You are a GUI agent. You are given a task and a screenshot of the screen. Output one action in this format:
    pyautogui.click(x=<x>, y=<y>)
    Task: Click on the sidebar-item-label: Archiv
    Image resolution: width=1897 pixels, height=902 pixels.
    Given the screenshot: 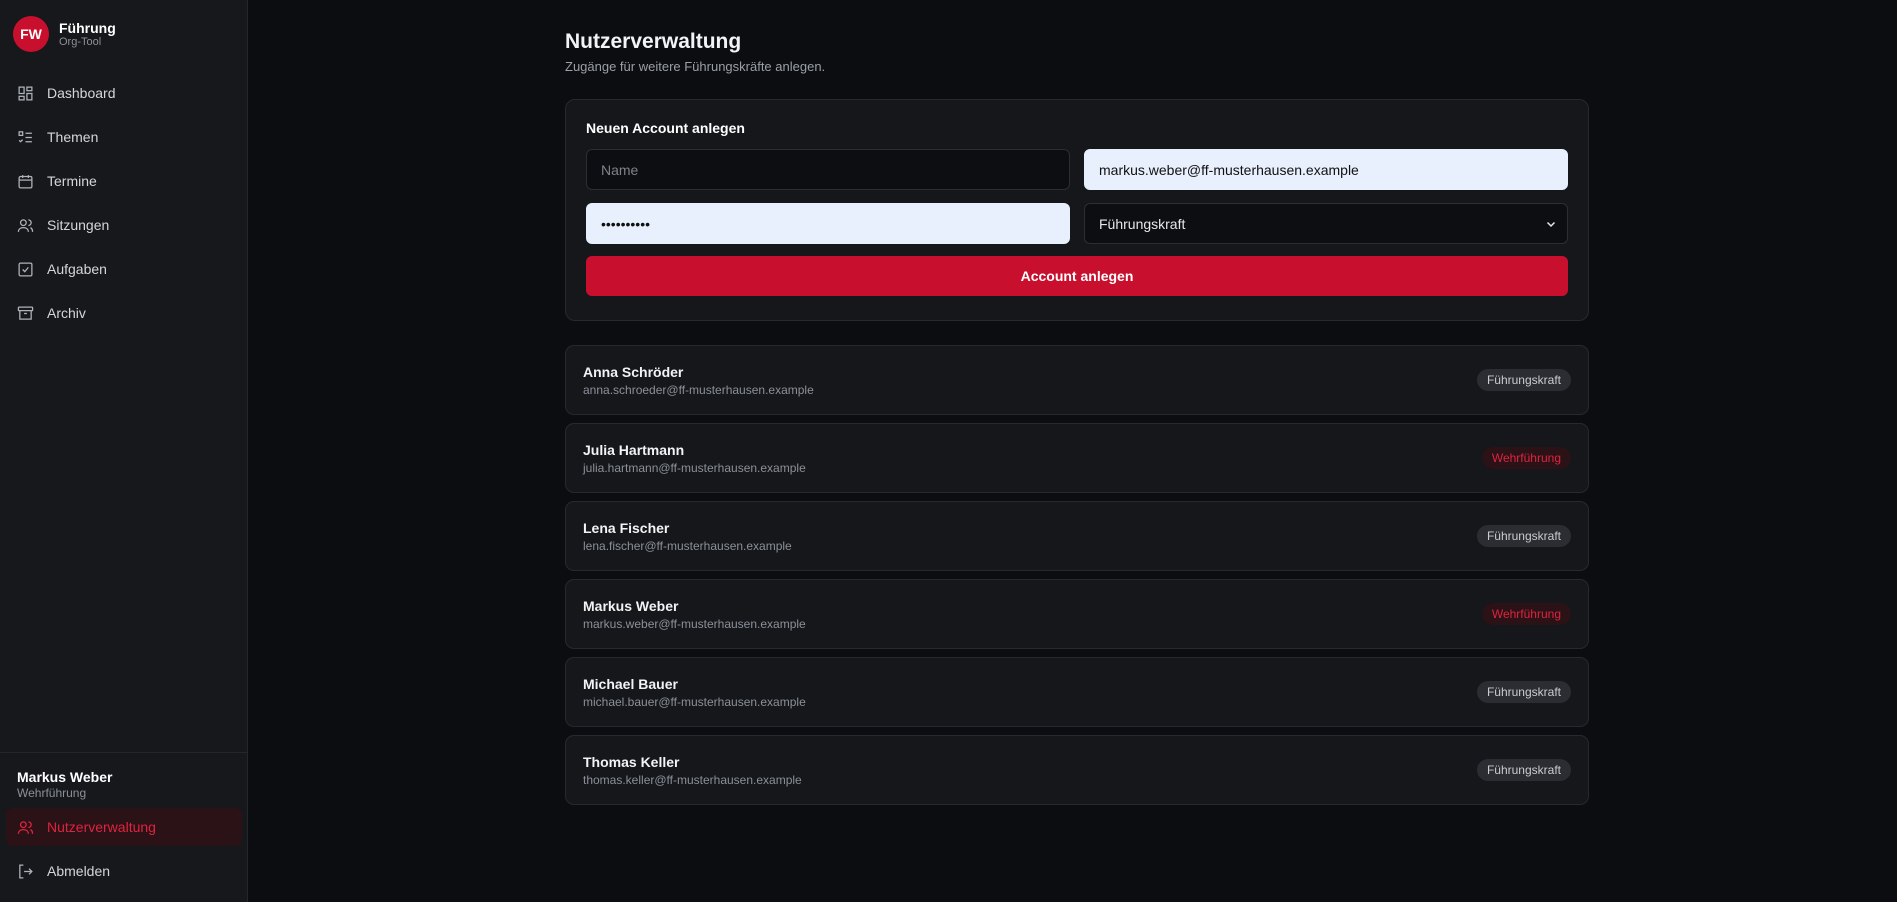 What is the action you would take?
    pyautogui.click(x=66, y=313)
    